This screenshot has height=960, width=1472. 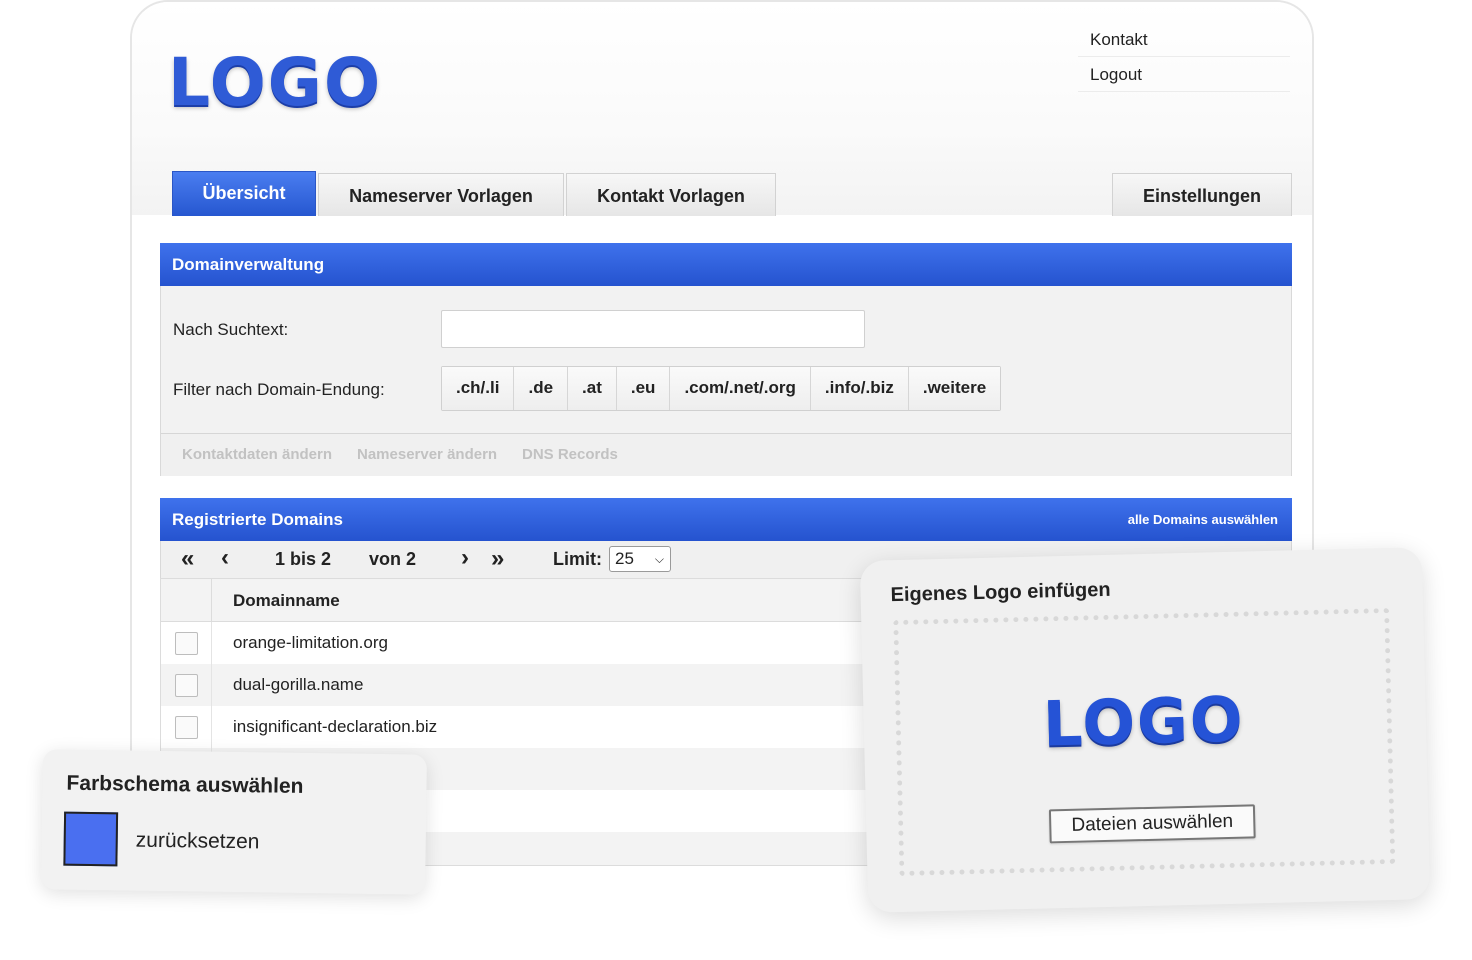 I want to click on color-scheme-title: Farbschema auswählen, so click(x=185, y=784).